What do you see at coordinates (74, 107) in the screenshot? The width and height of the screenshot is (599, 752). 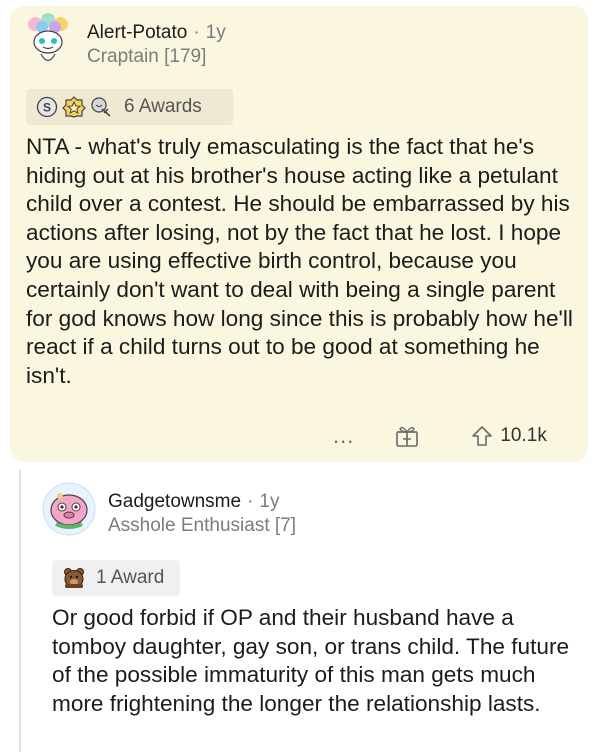 I see `gold-award-icon` at bounding box center [74, 107].